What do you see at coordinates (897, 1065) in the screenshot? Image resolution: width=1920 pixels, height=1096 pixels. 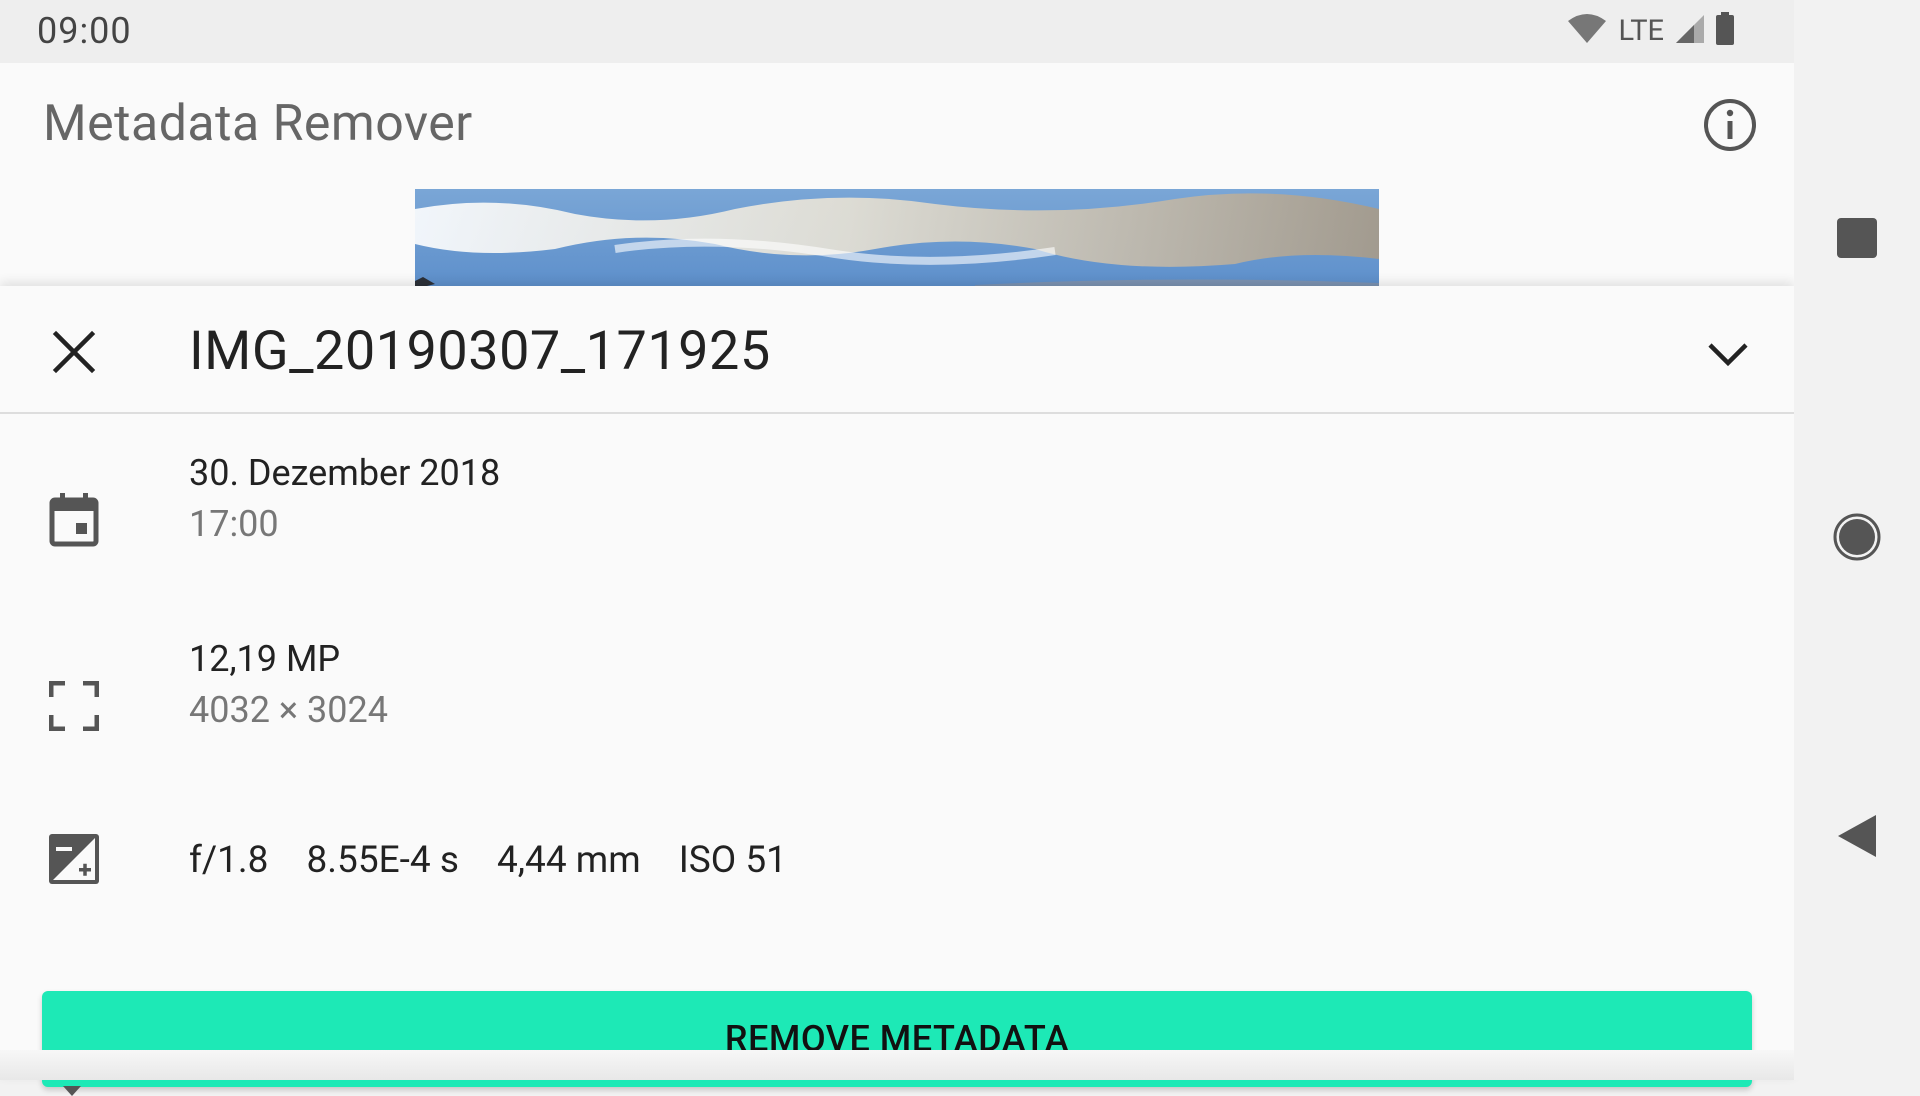 I see `bottom-edge` at bounding box center [897, 1065].